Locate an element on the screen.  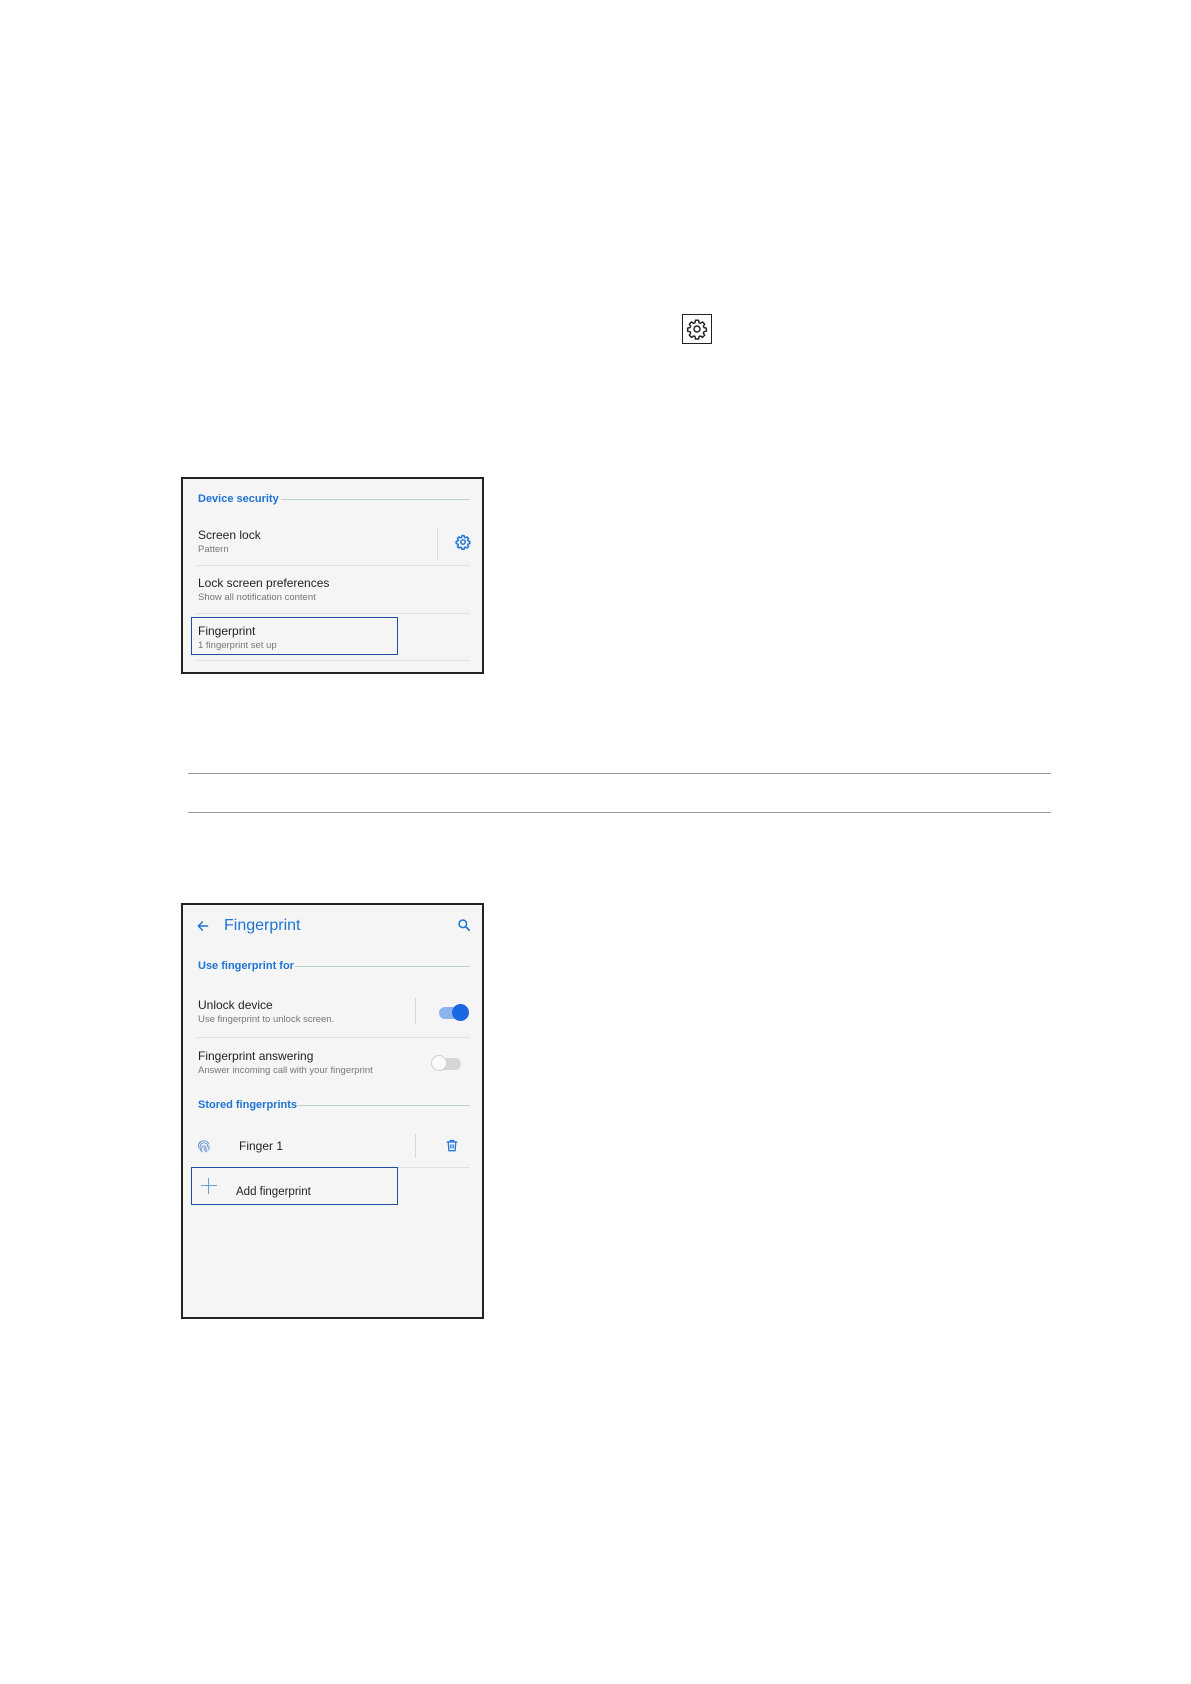
back-button is located at coordinates (203, 928).